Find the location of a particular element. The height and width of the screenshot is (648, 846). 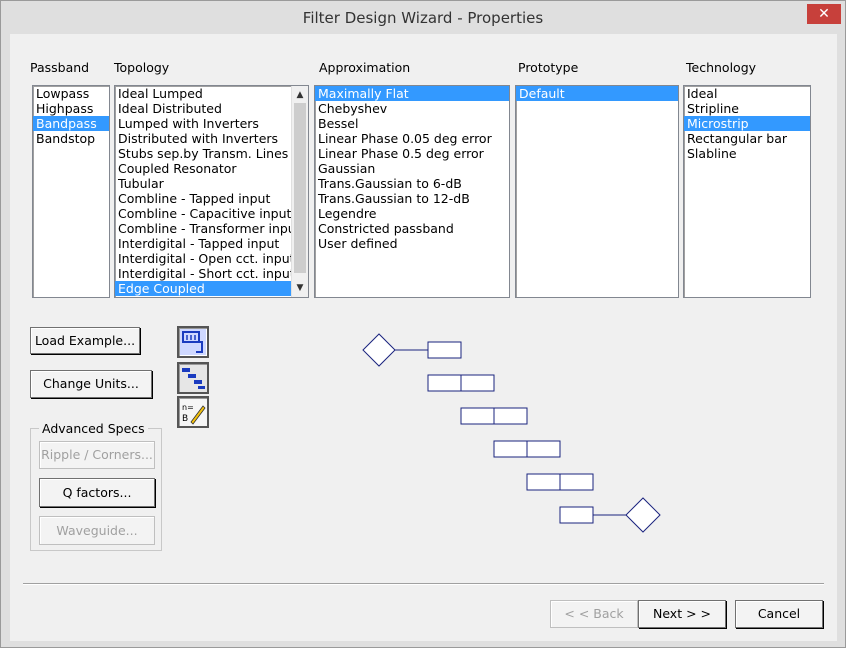

prototype-listbox: Default is located at coordinates (597, 191).